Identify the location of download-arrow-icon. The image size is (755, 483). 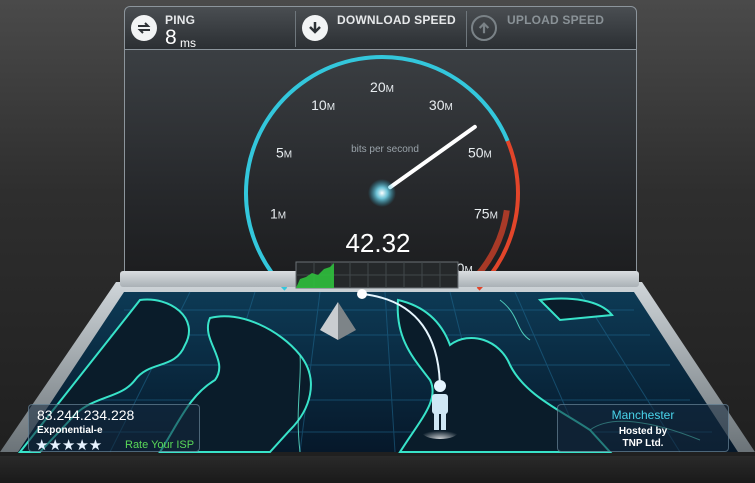
(315, 28).